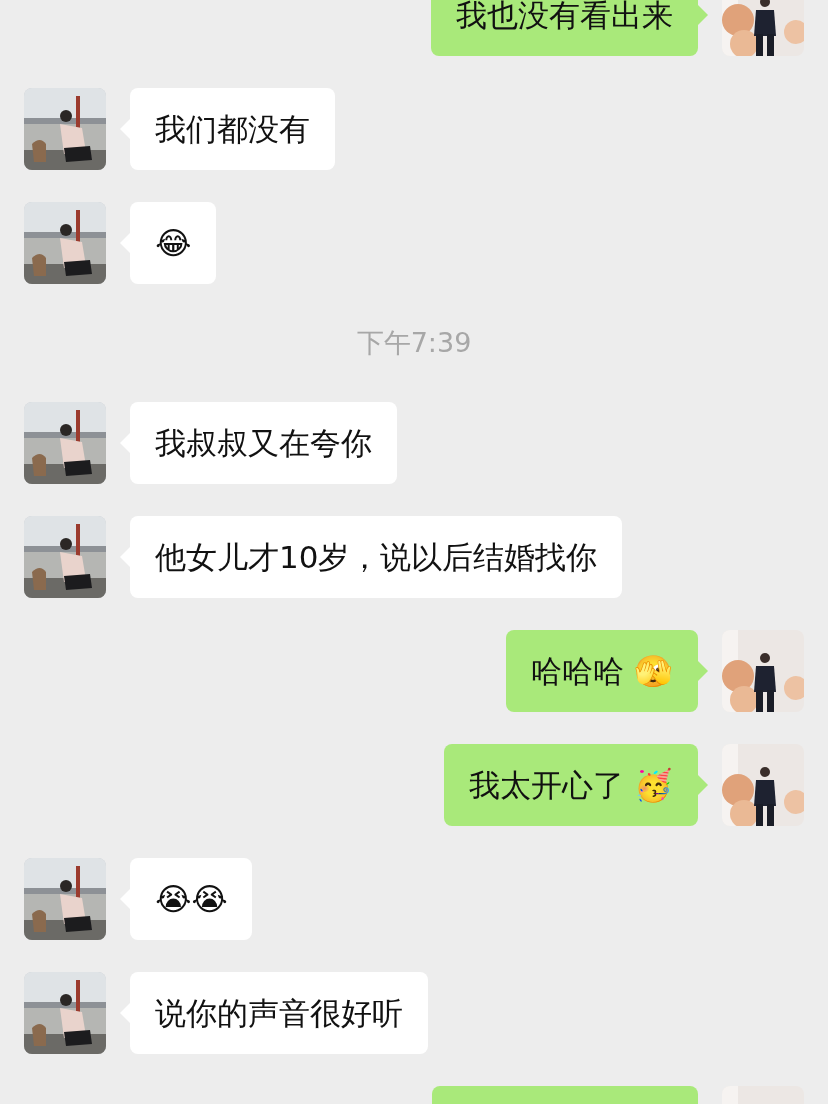 This screenshot has width=828, height=1104. I want to click on message-bubble: 我也没有看出来, so click(564, 28).